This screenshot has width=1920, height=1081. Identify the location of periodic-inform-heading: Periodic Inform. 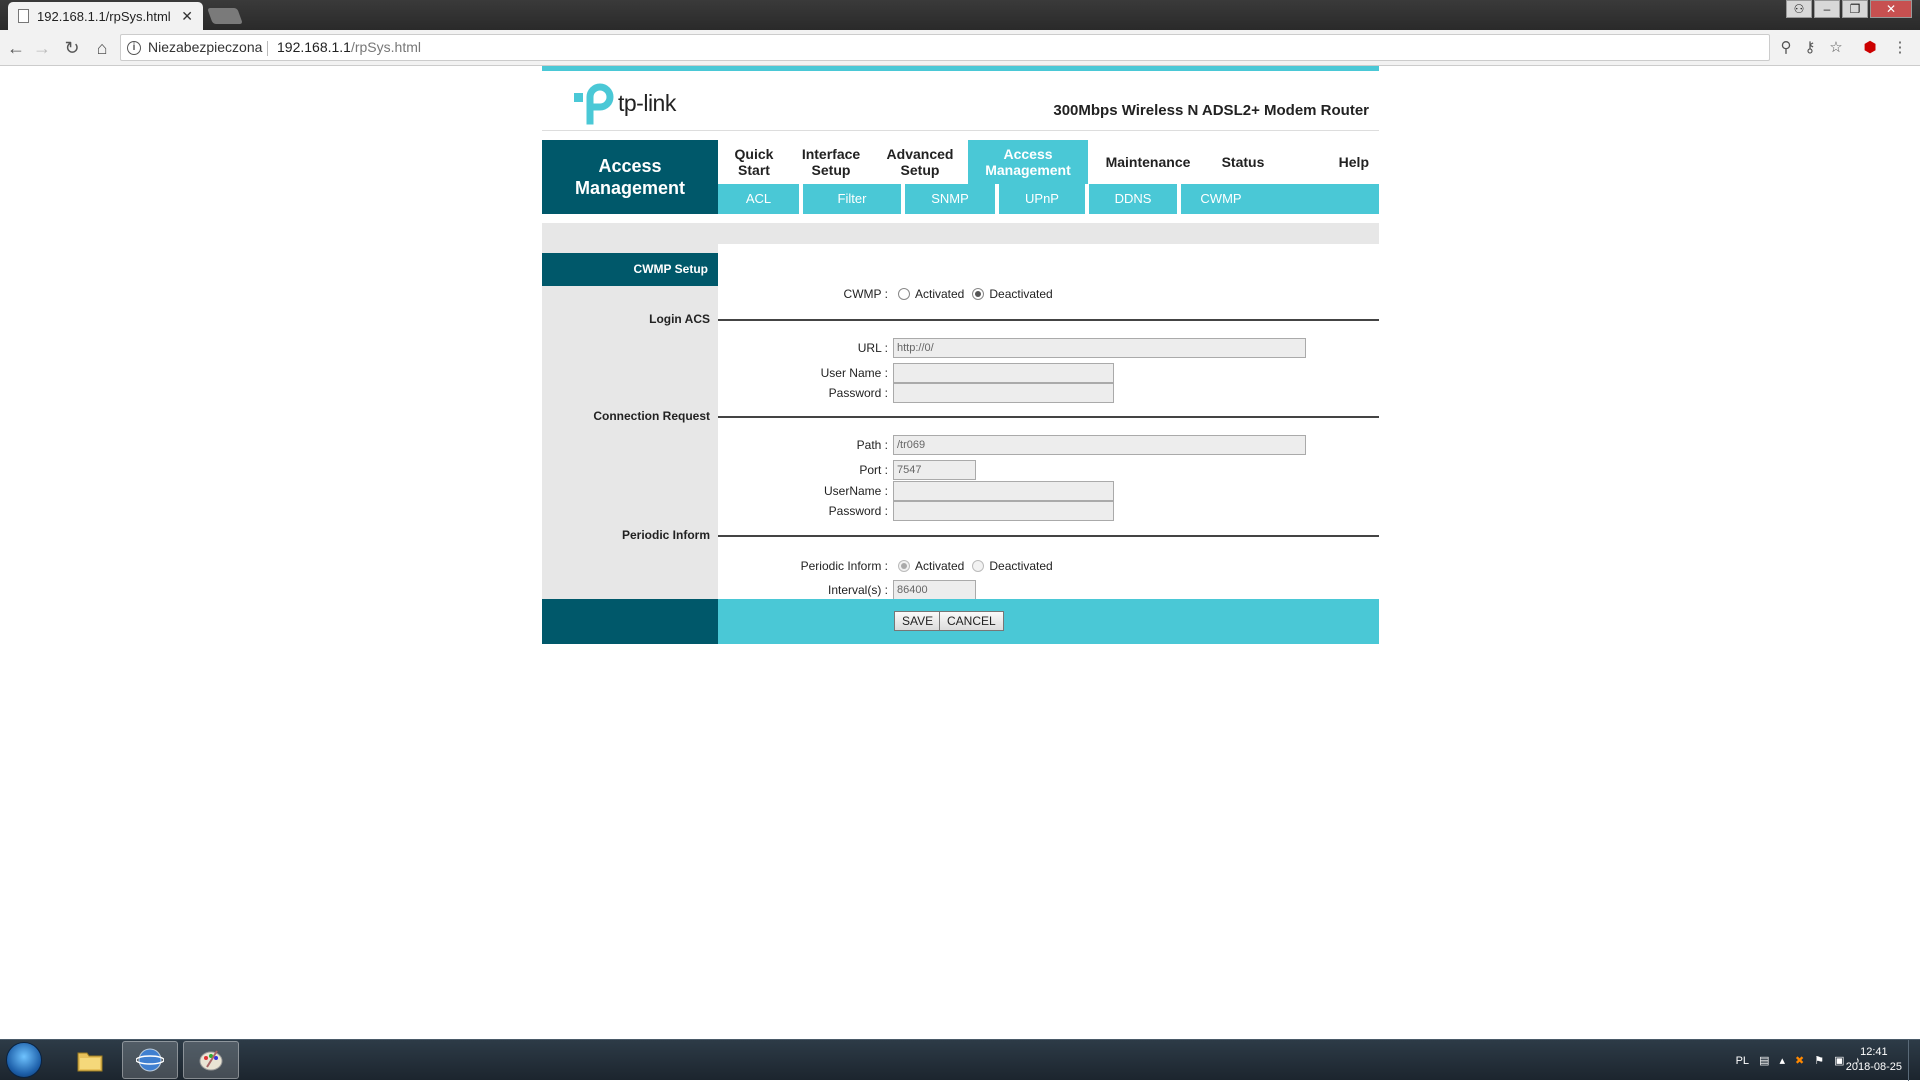
(665, 535).